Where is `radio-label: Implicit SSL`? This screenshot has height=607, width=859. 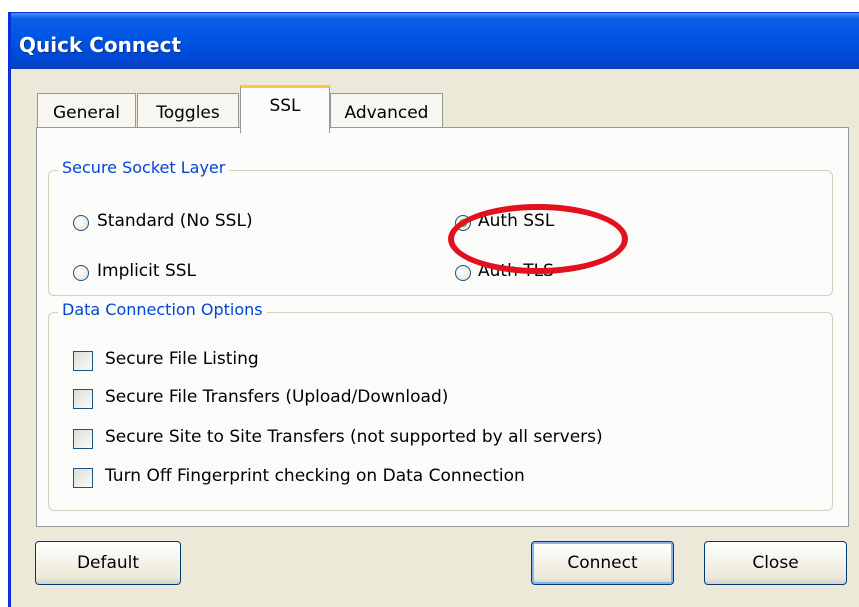 radio-label: Implicit SSL is located at coordinates (147, 271).